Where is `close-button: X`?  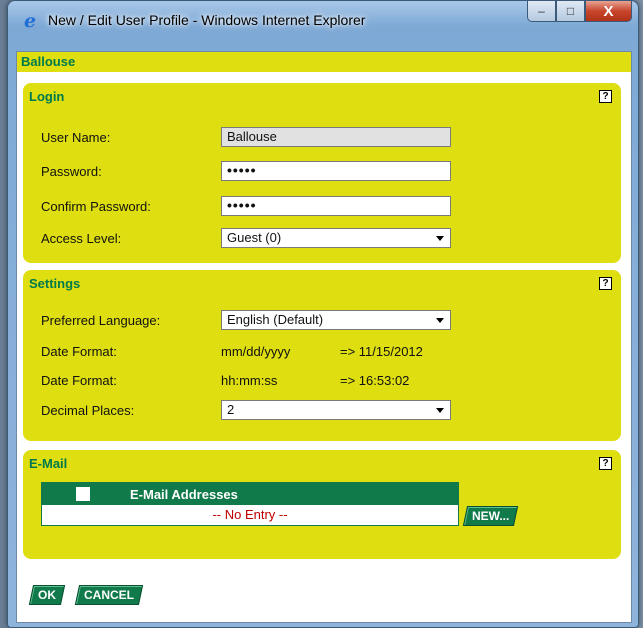
close-button: X is located at coordinates (608, 11).